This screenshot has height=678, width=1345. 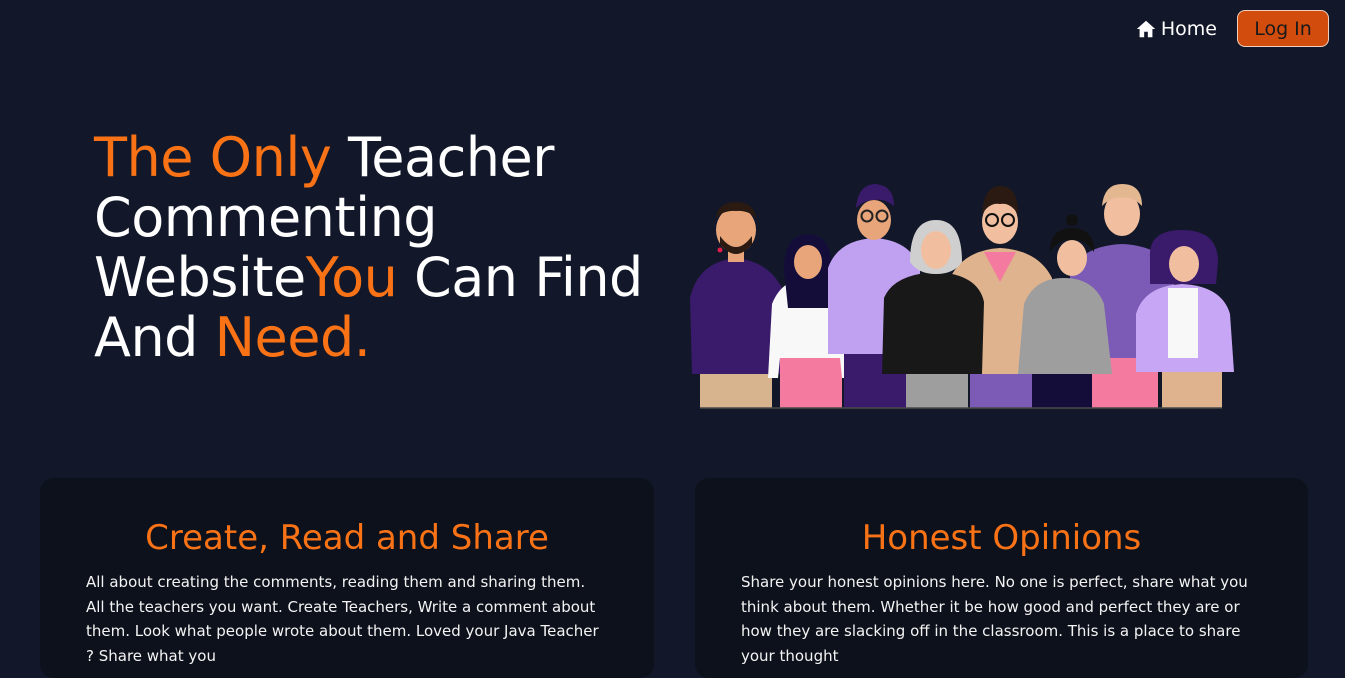 I want to click on feature-card-title: Create, Read and Share, so click(x=347, y=538).